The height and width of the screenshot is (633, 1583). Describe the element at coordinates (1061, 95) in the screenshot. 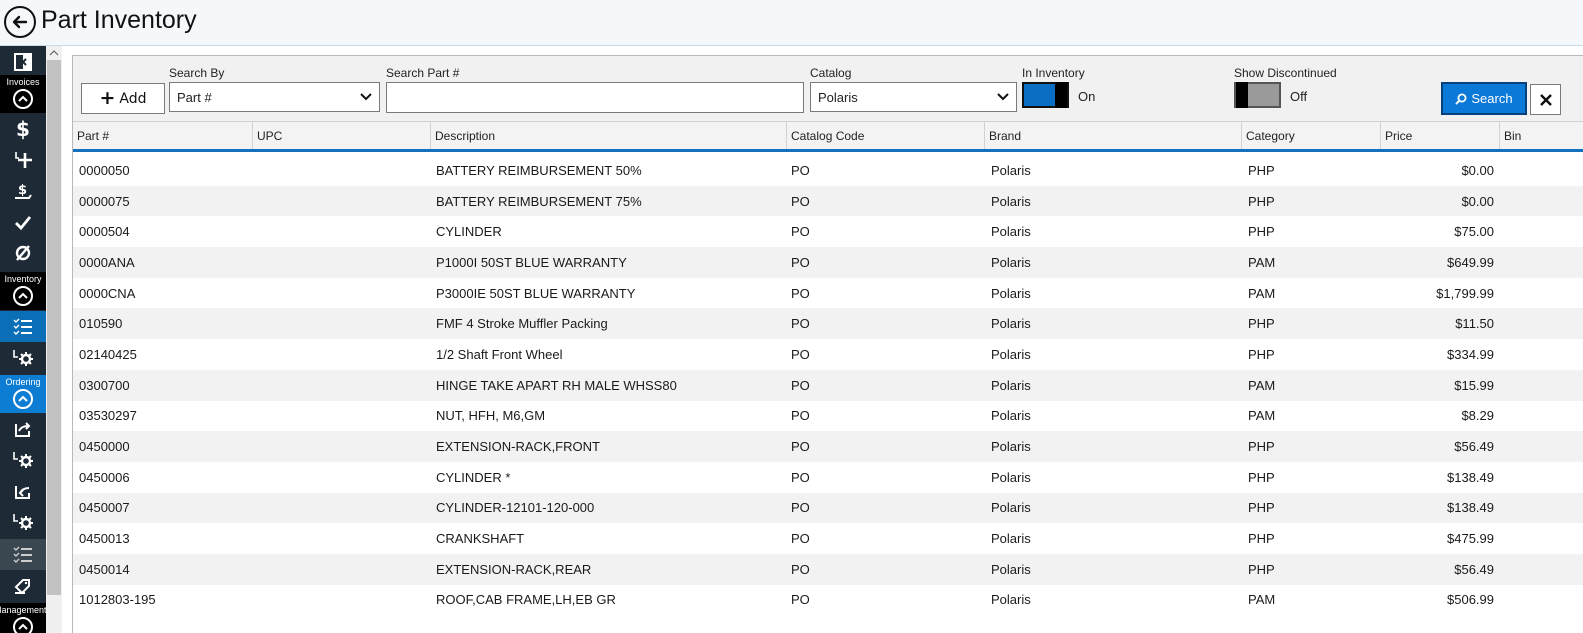

I see `toggle-knob` at that location.